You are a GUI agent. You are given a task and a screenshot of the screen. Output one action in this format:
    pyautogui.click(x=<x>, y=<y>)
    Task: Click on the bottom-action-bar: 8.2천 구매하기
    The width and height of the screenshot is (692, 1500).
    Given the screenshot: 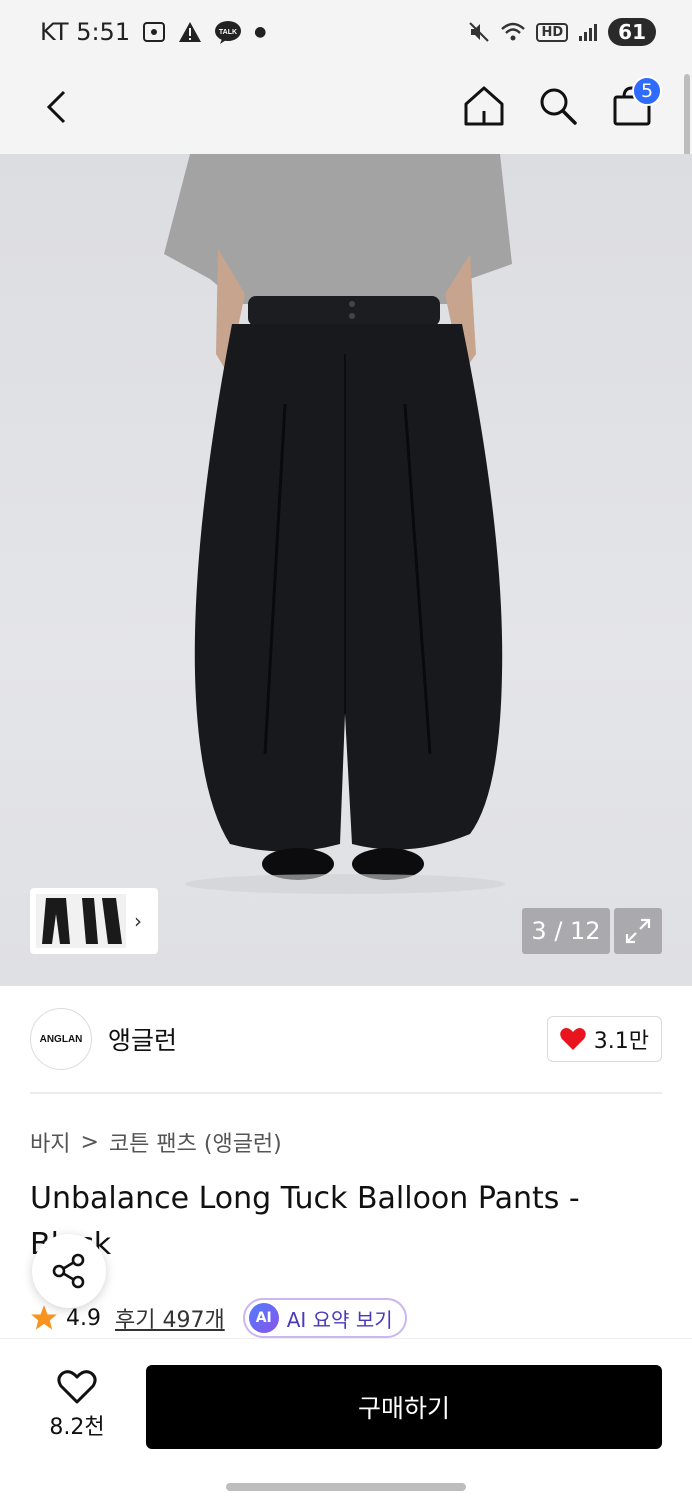 What is the action you would take?
    pyautogui.click(x=346, y=1419)
    